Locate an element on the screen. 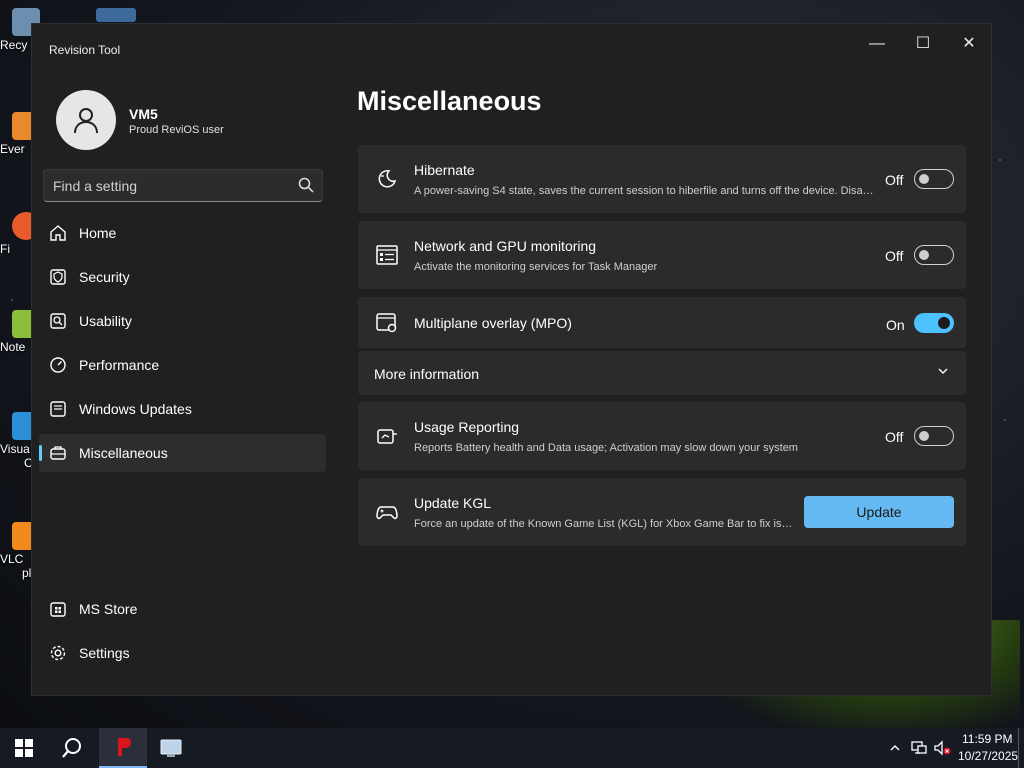 The image size is (1024, 768). title-bar: Revision Tool — ☐ ✕ is located at coordinates (511, 44).